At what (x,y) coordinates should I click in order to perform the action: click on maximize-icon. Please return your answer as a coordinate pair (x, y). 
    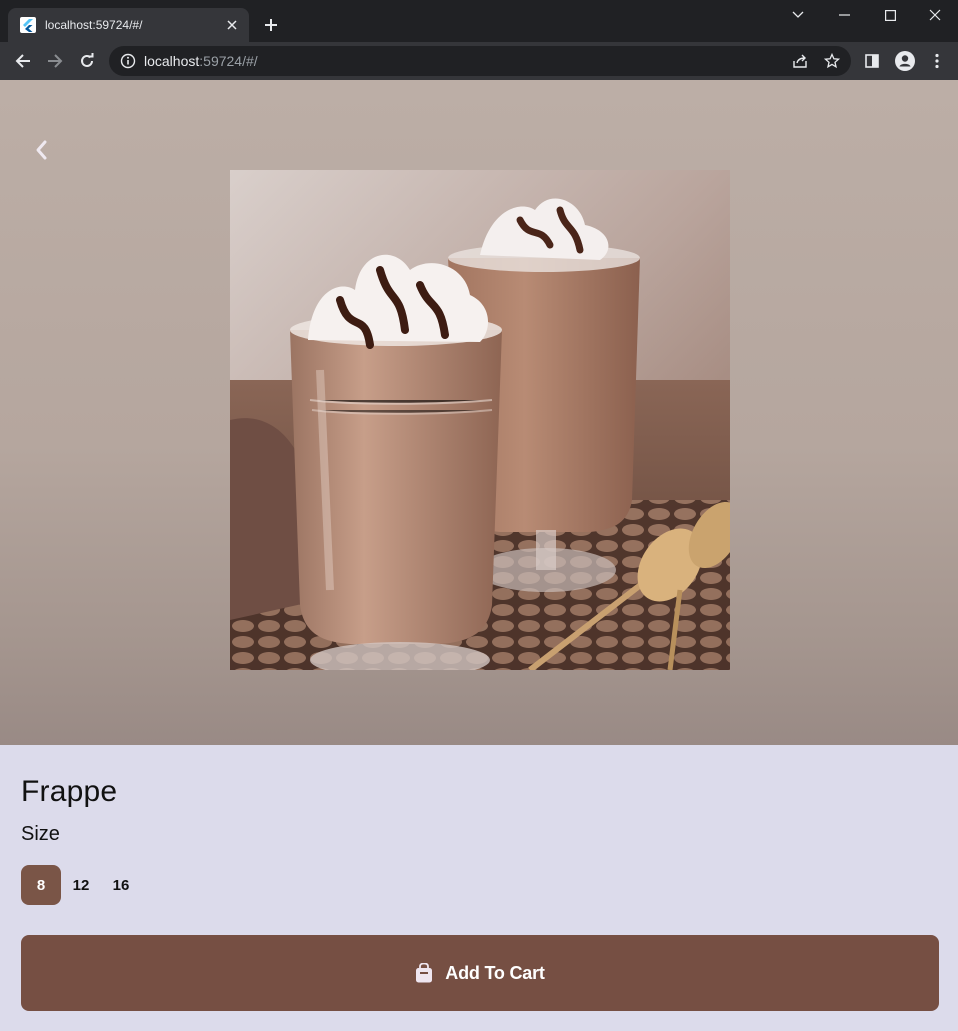
    Looking at the image, I should click on (890, 15).